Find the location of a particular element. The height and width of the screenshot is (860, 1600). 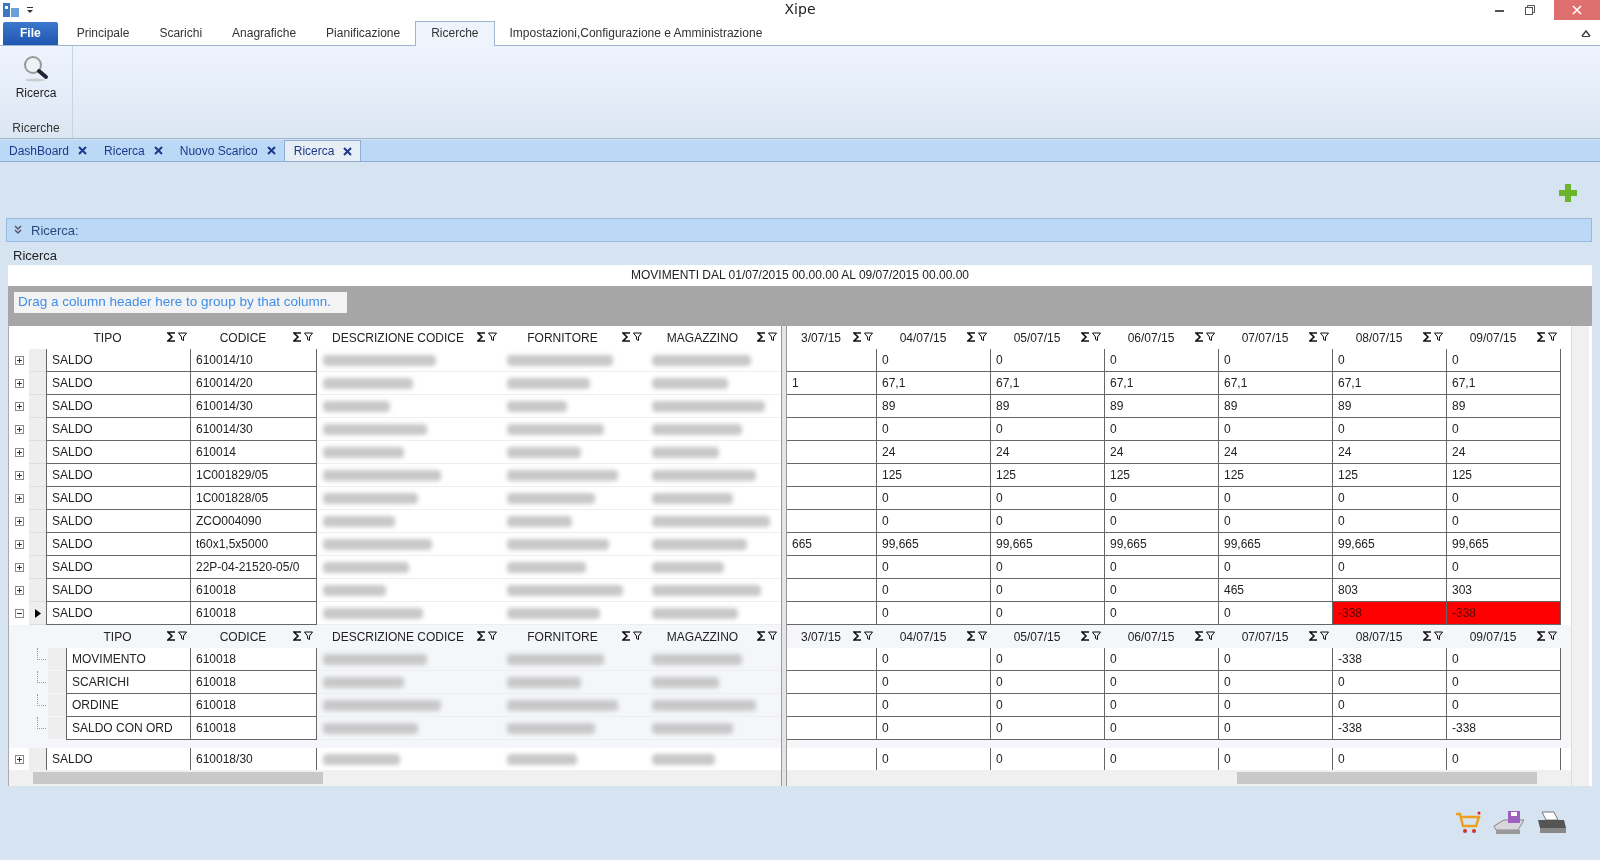

save-to-drive-icon is located at coordinates (1509, 823).